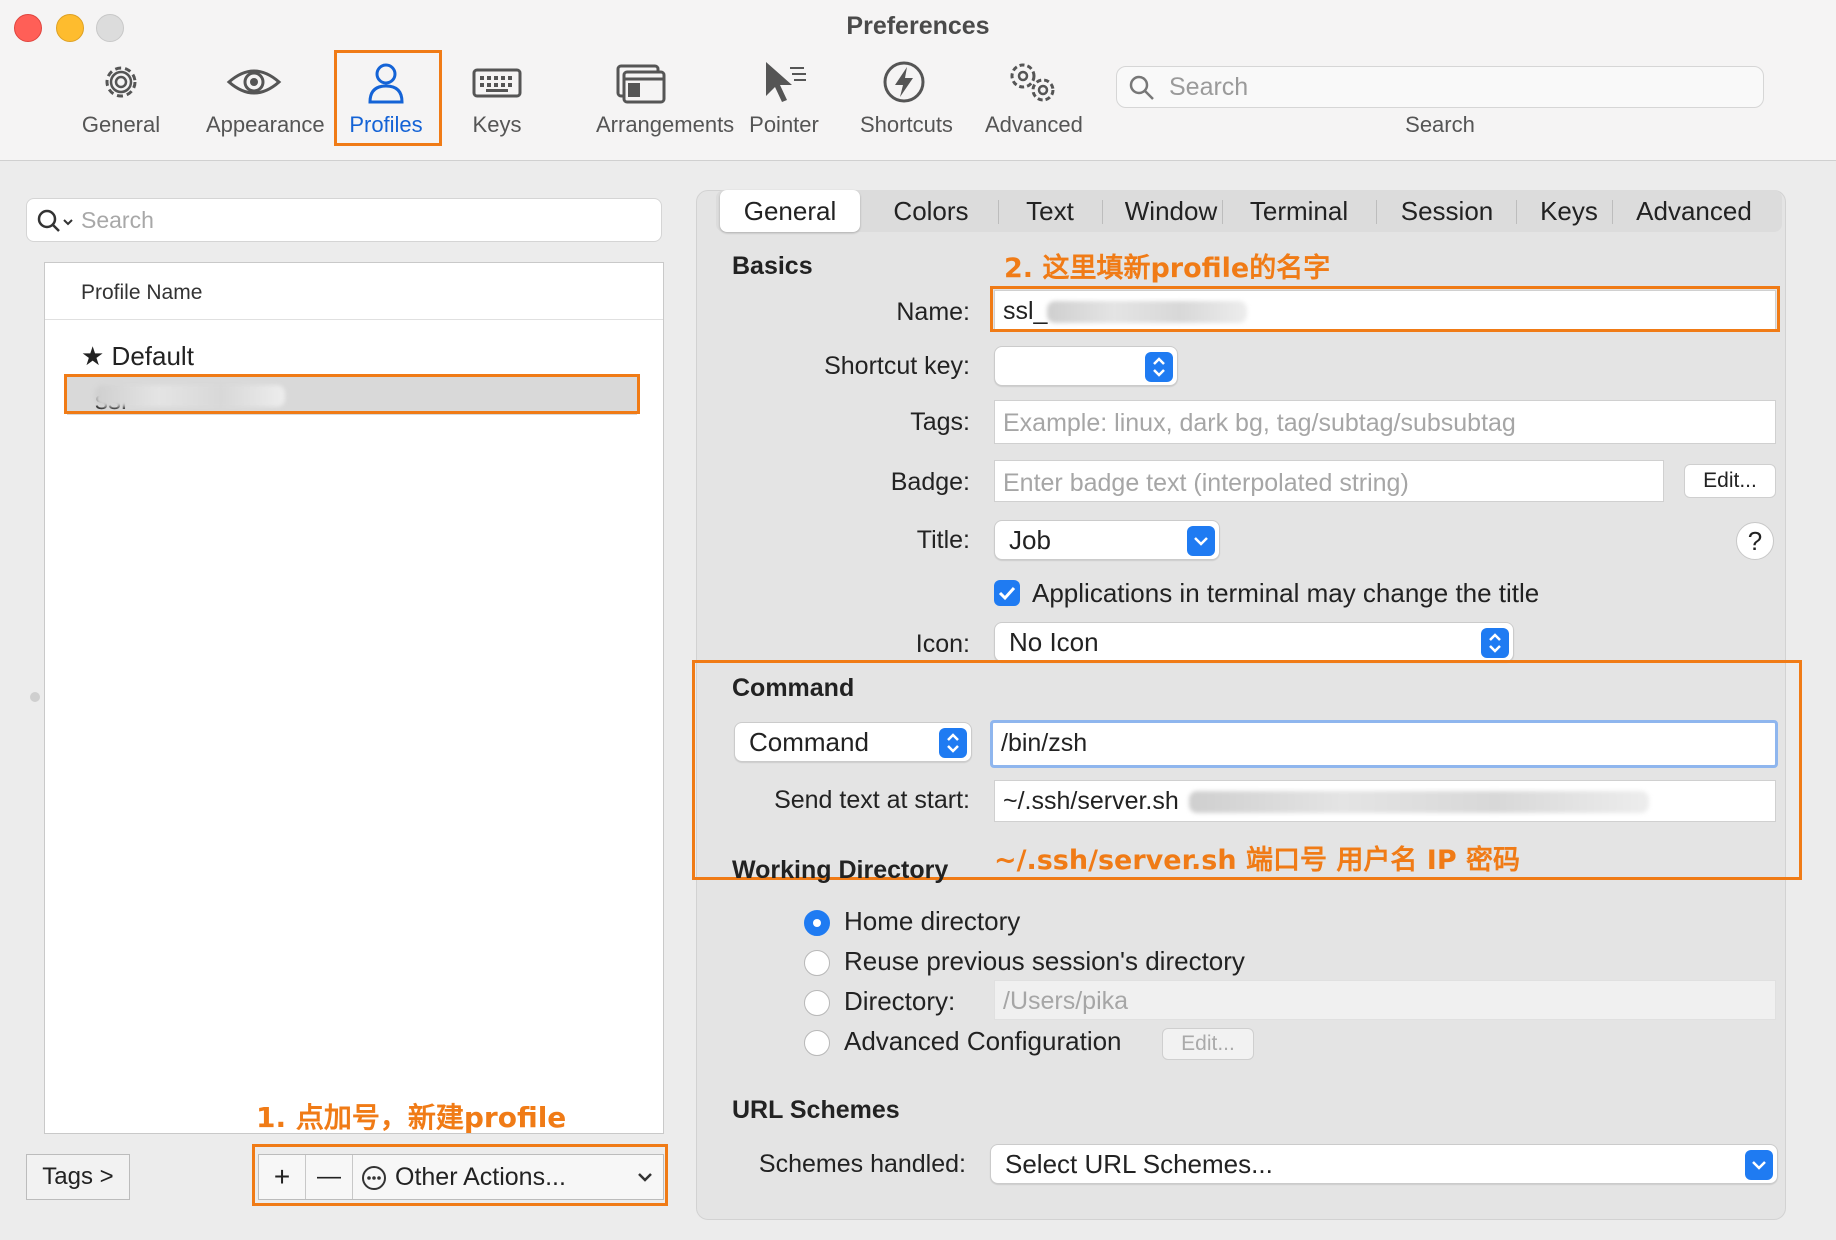 Image resolution: width=1836 pixels, height=1240 pixels. I want to click on option-directory: Directory:, so click(900, 1001).